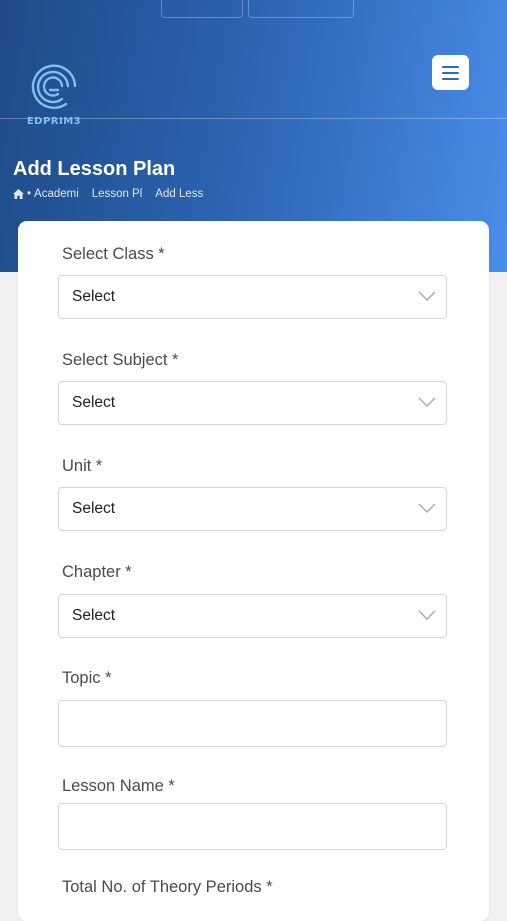 The width and height of the screenshot is (507, 921). I want to click on breadcrumb-item-academics: Academi, so click(56, 194).